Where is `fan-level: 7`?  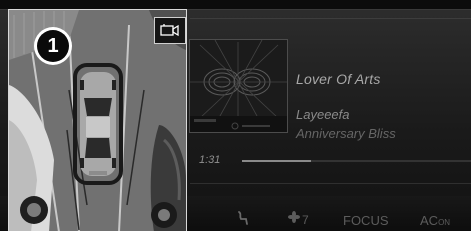 fan-level: 7 is located at coordinates (305, 220).